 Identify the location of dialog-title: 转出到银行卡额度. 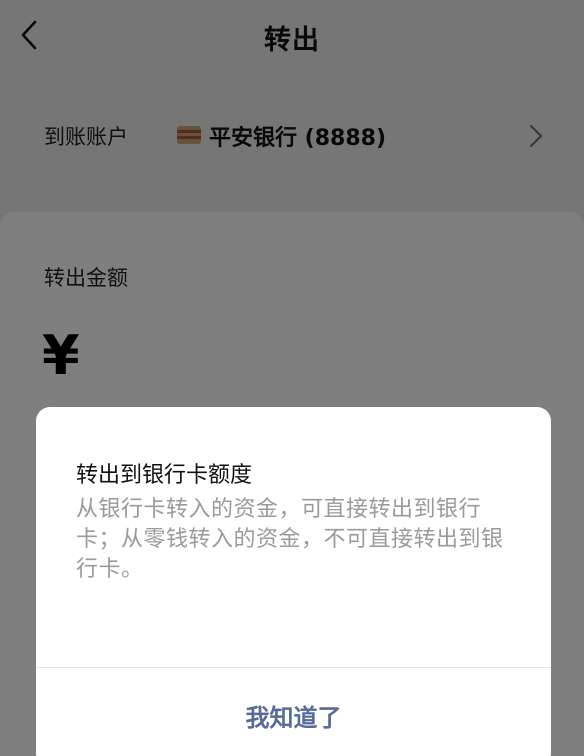
(164, 475).